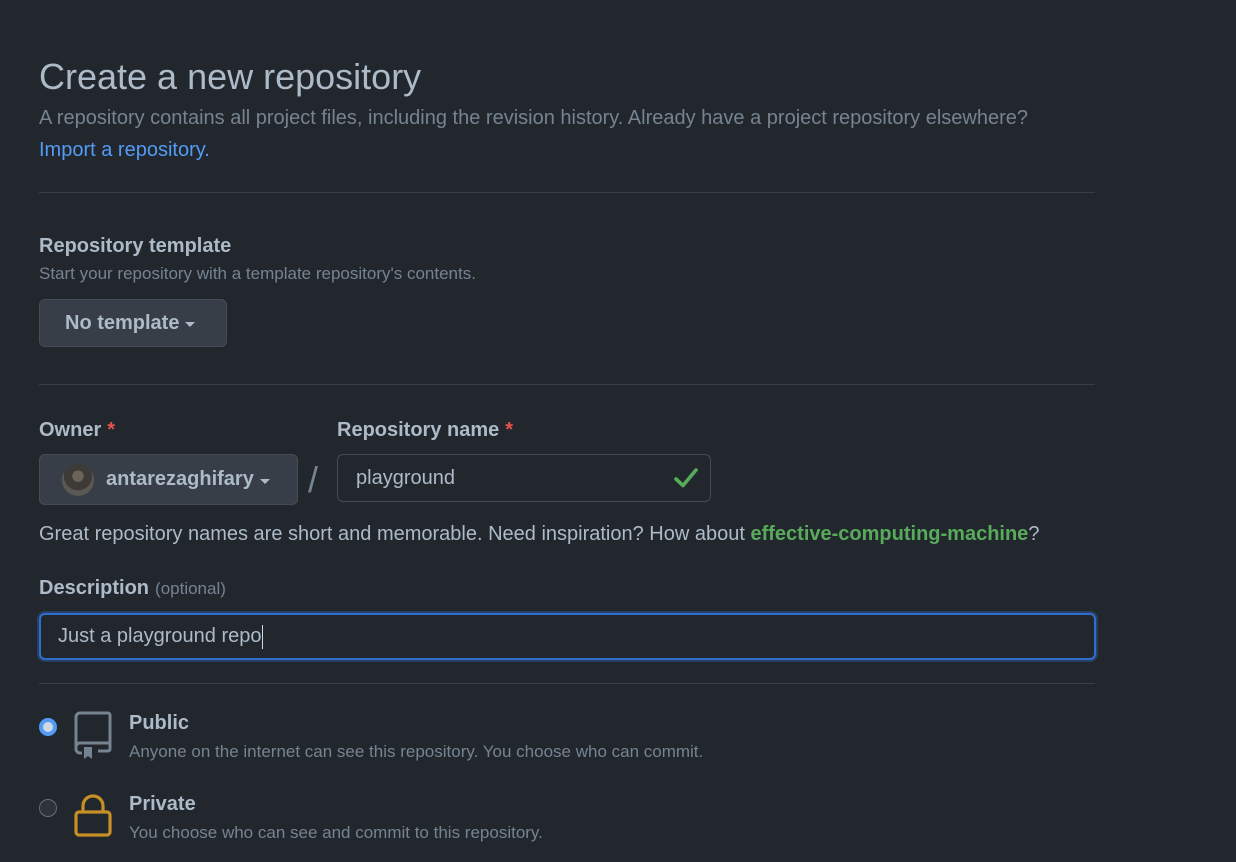 This screenshot has width=1236, height=862. I want to click on description-value: Just a playground repo, so click(160, 636).